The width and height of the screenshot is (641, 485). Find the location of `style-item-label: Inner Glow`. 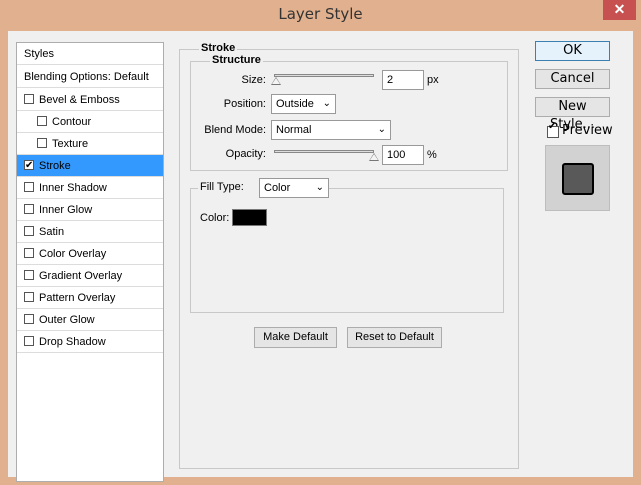

style-item-label: Inner Glow is located at coordinates (66, 210).